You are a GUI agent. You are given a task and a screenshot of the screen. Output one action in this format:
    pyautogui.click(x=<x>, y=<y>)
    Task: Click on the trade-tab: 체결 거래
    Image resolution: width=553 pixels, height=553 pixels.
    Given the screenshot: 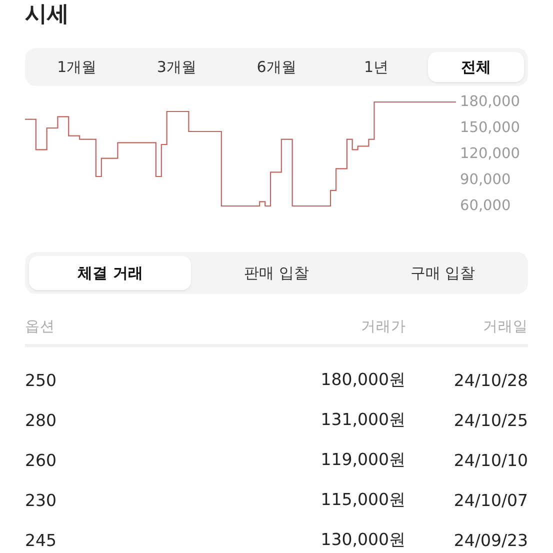 What is the action you would take?
    pyautogui.click(x=110, y=273)
    